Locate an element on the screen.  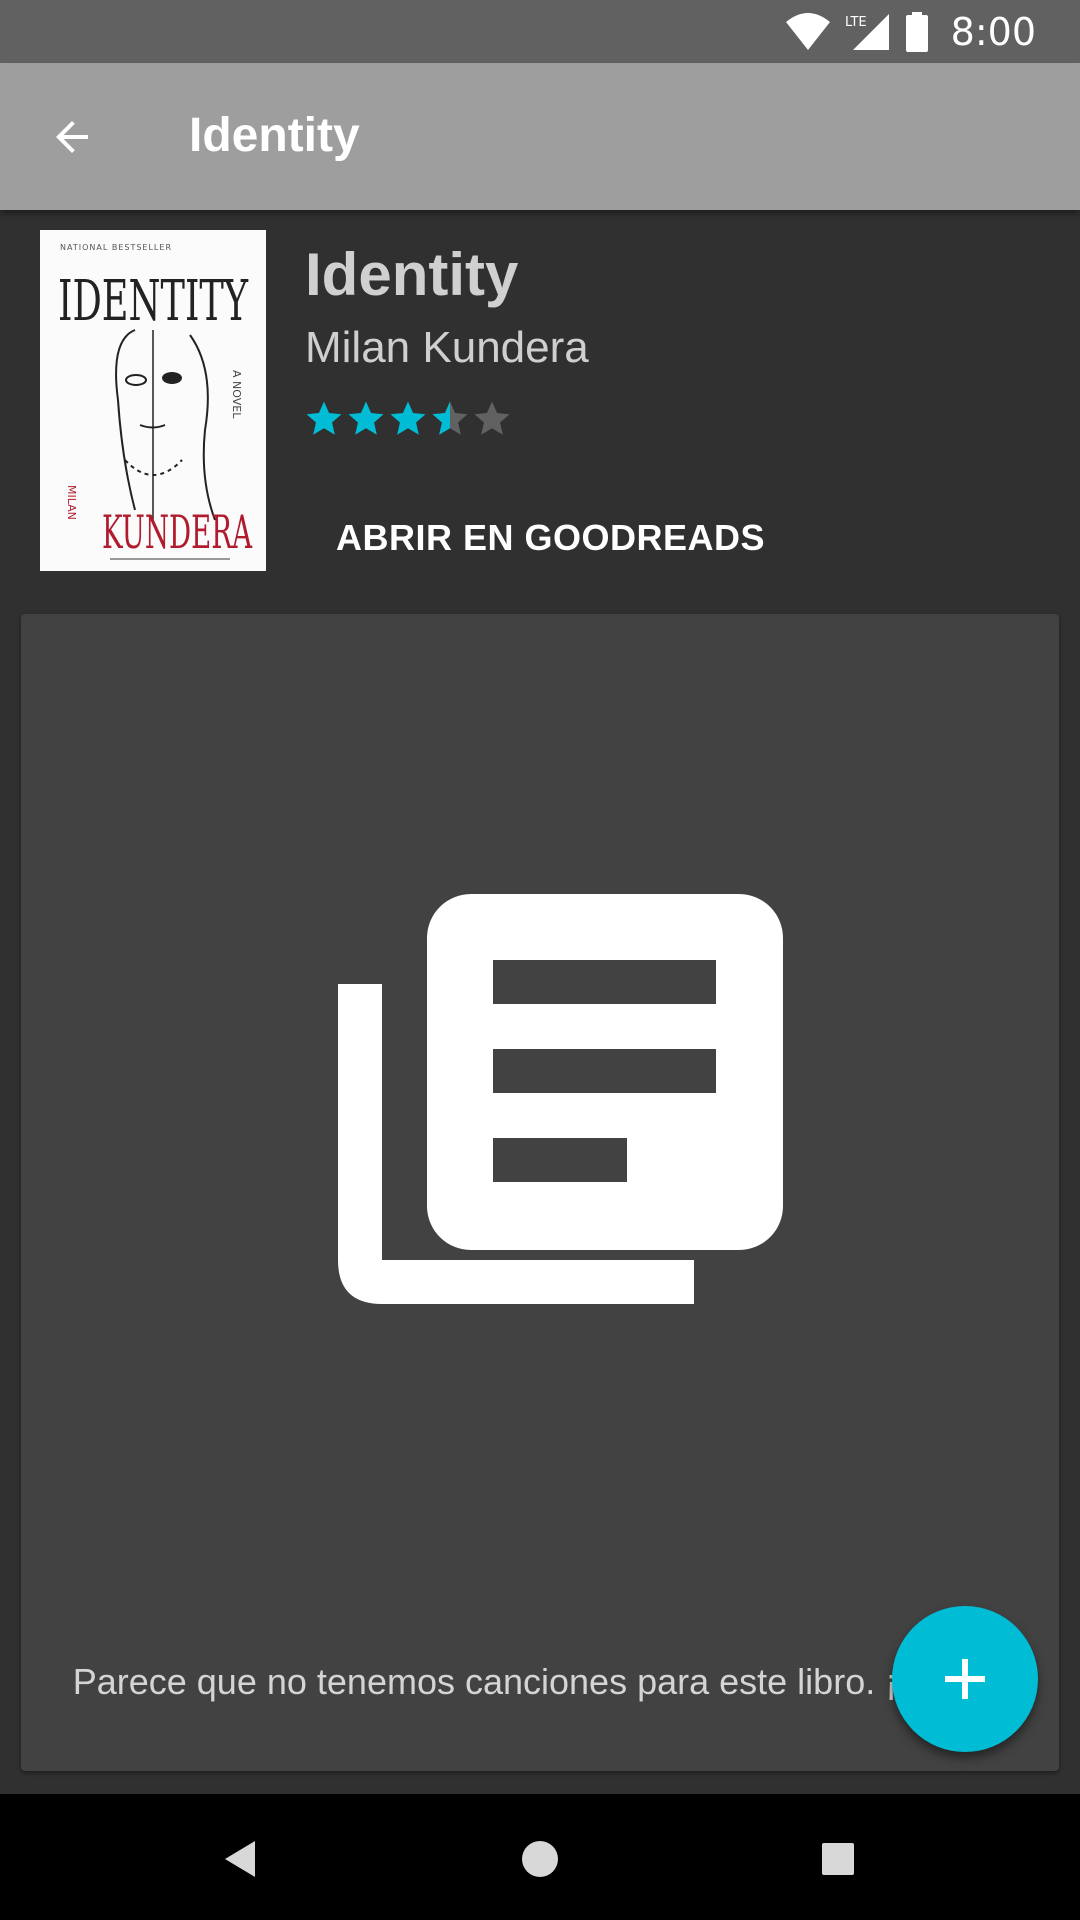
book-title: Identity is located at coordinates (412, 274).